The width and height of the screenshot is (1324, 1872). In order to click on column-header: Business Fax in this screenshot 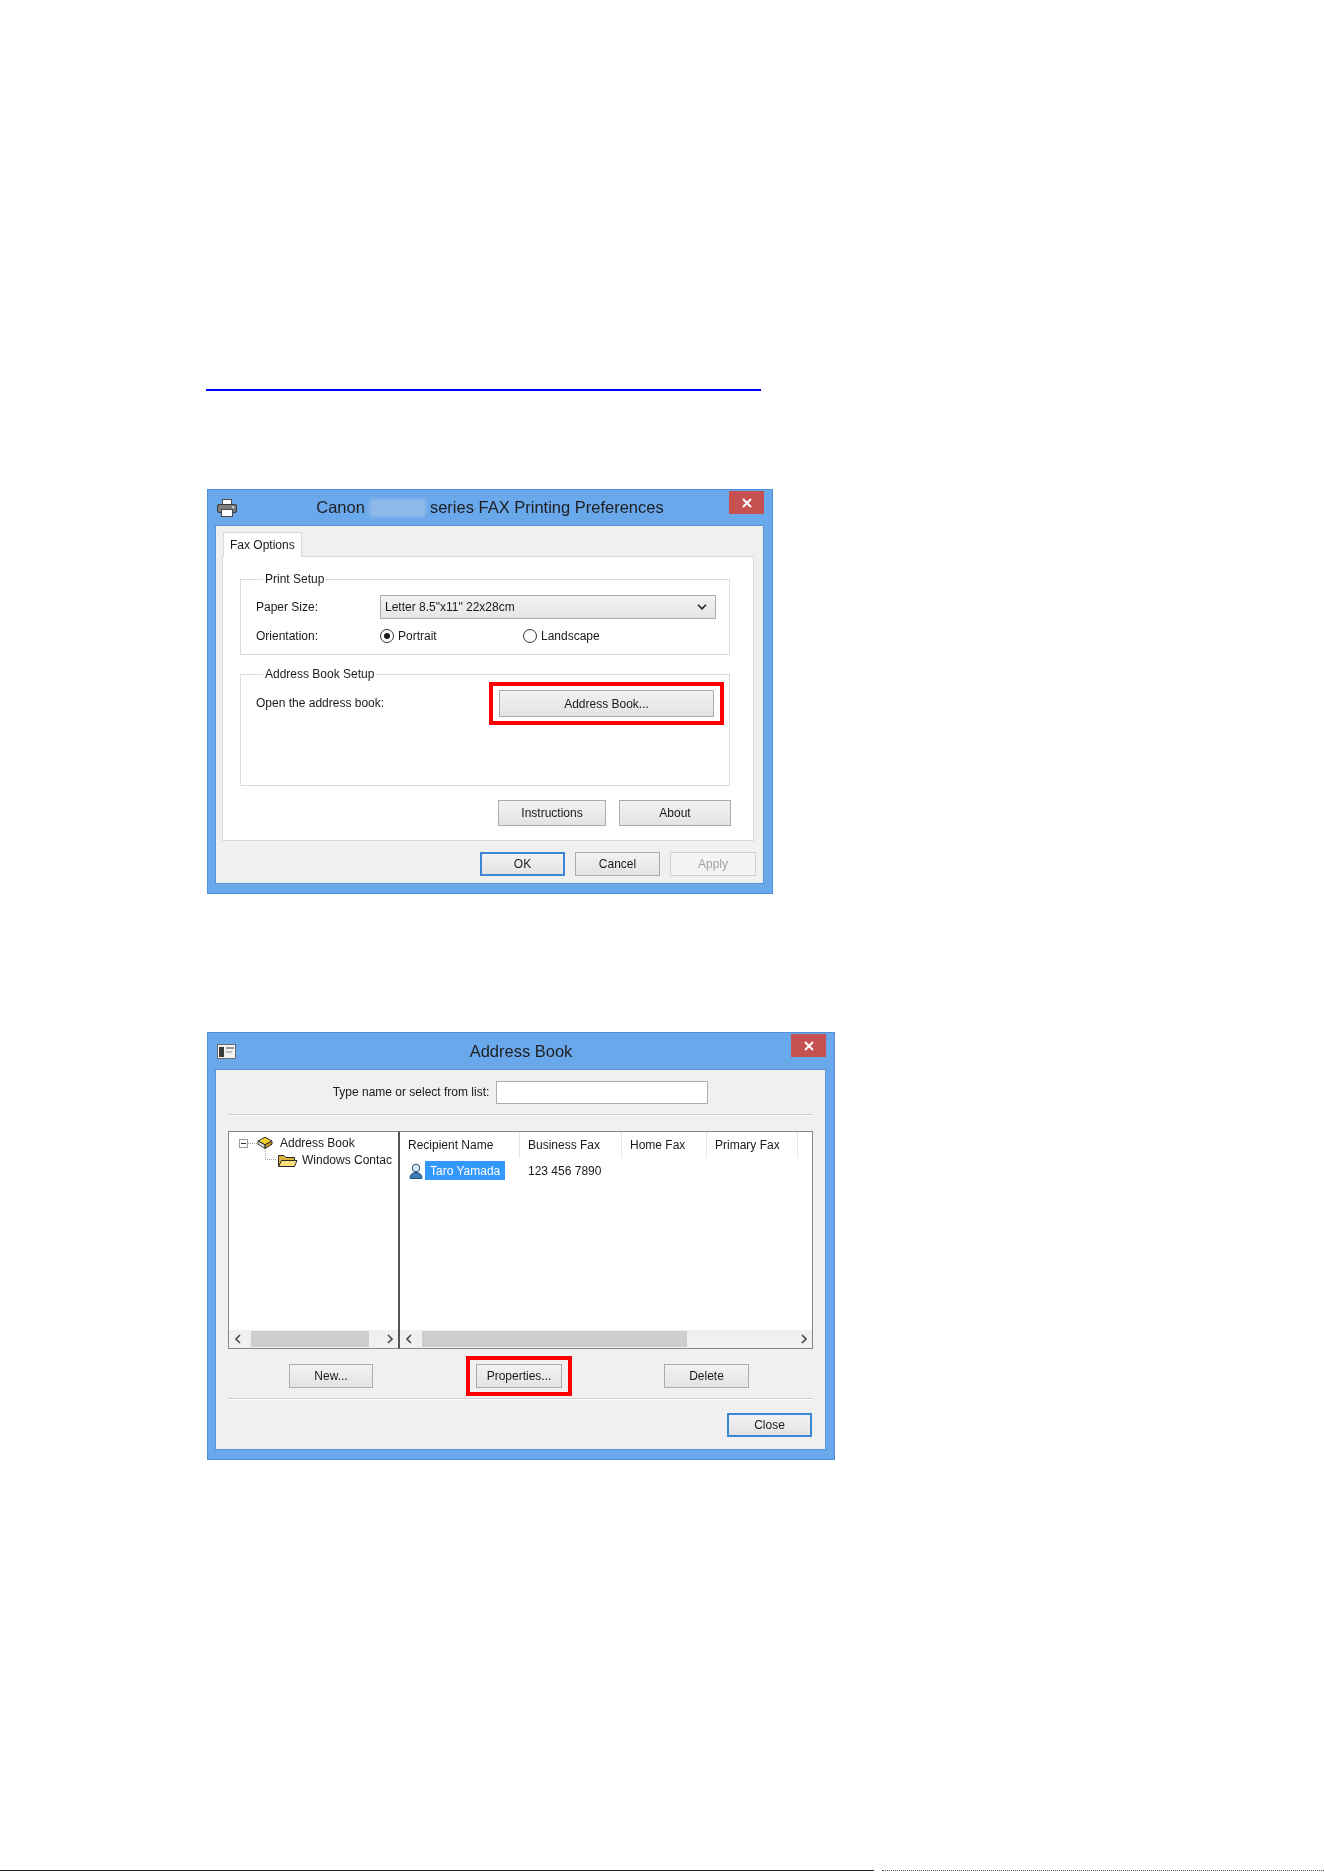, I will do `click(571, 1145)`.